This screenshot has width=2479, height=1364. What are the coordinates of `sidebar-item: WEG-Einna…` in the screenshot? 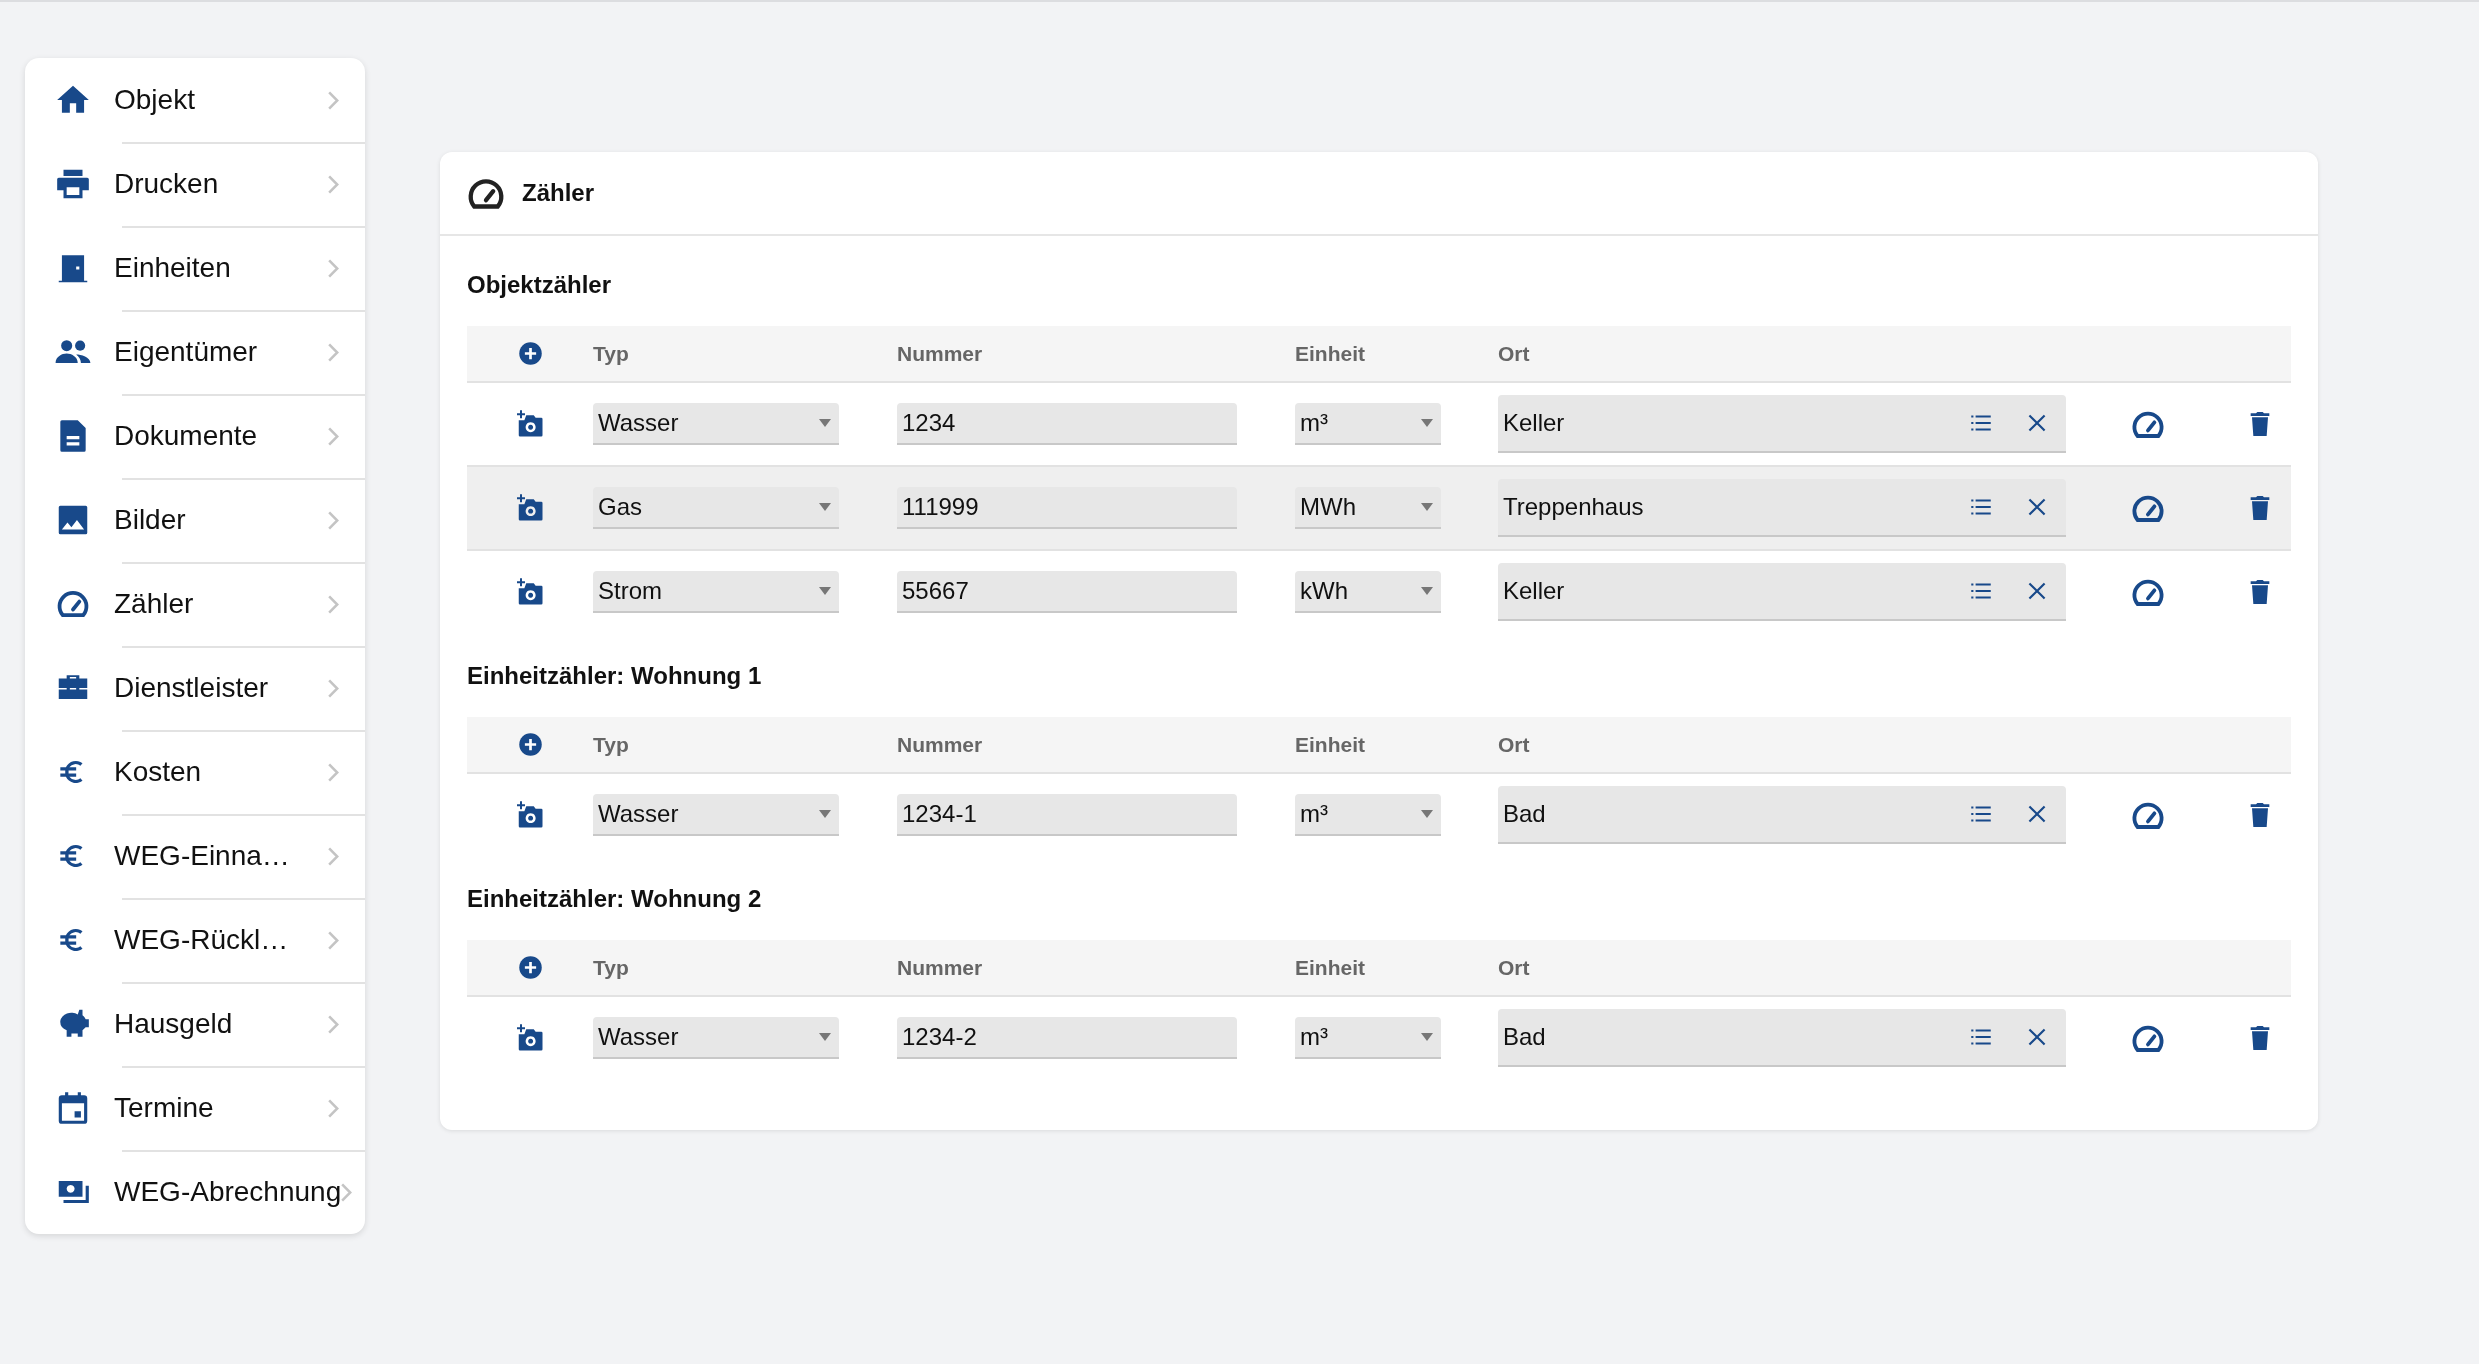 It's located at (195, 856).